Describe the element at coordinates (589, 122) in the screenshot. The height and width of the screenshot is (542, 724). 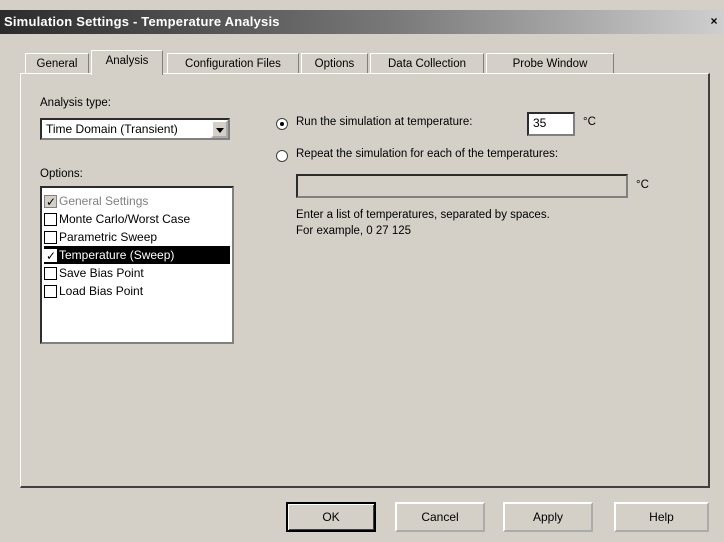
I see `unit-label: °C` at that location.